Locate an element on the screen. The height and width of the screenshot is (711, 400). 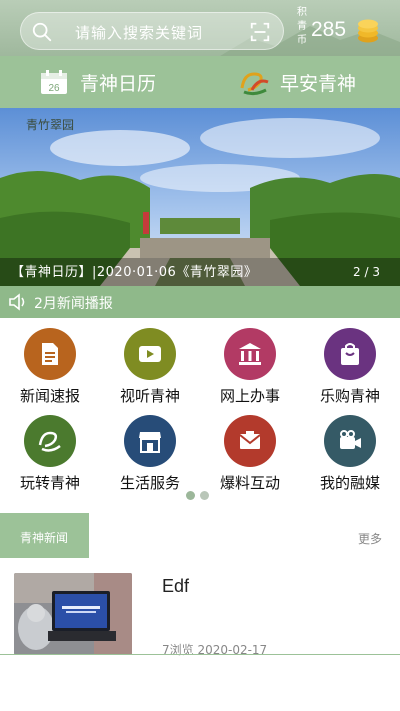
grid-item-label: 网上办事 is located at coordinates (249, 396).